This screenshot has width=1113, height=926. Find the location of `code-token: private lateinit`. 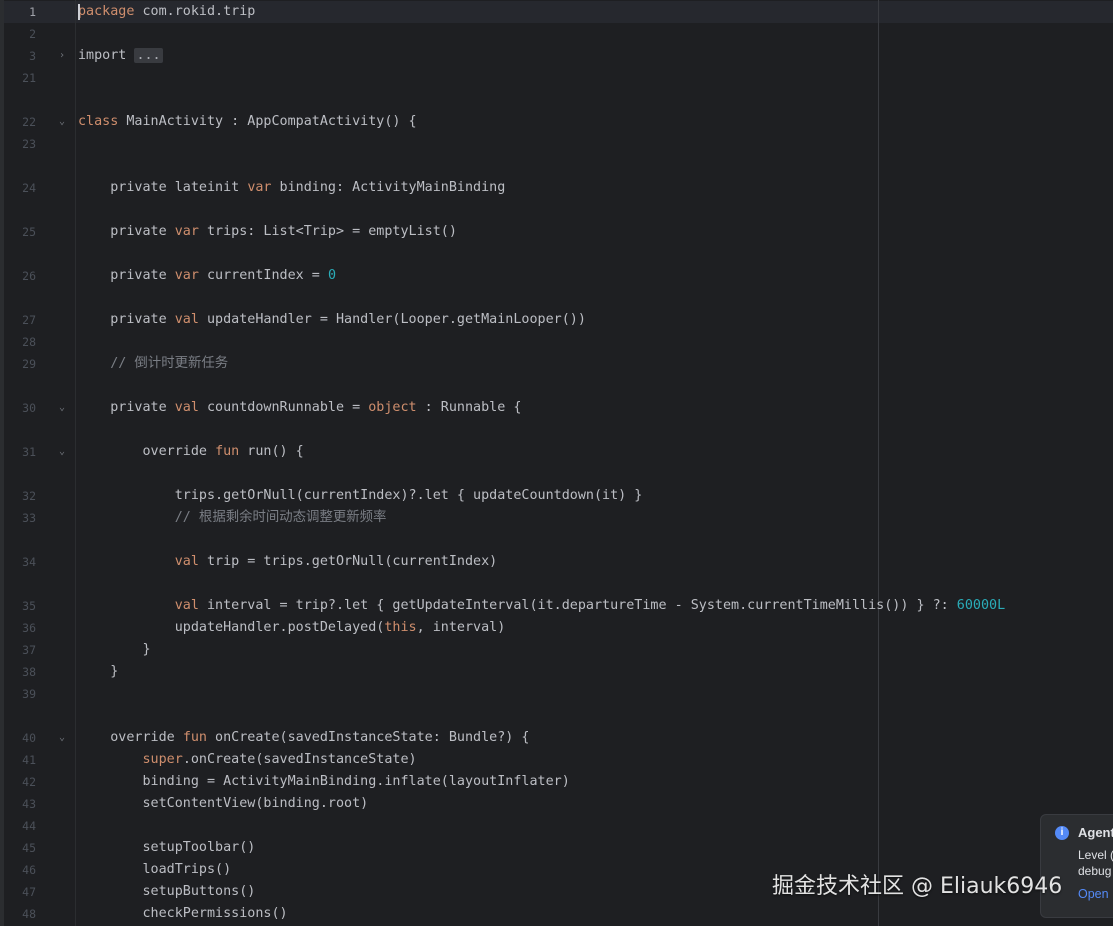

code-token: private lateinit is located at coordinates (163, 187).